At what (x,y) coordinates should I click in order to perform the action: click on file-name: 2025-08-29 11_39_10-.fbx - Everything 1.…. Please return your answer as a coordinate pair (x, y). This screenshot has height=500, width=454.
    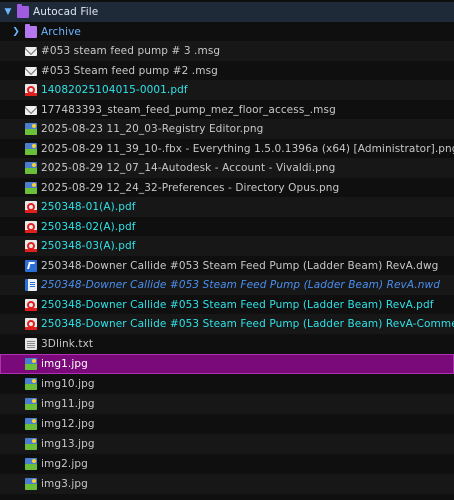
    Looking at the image, I should click on (247, 149).